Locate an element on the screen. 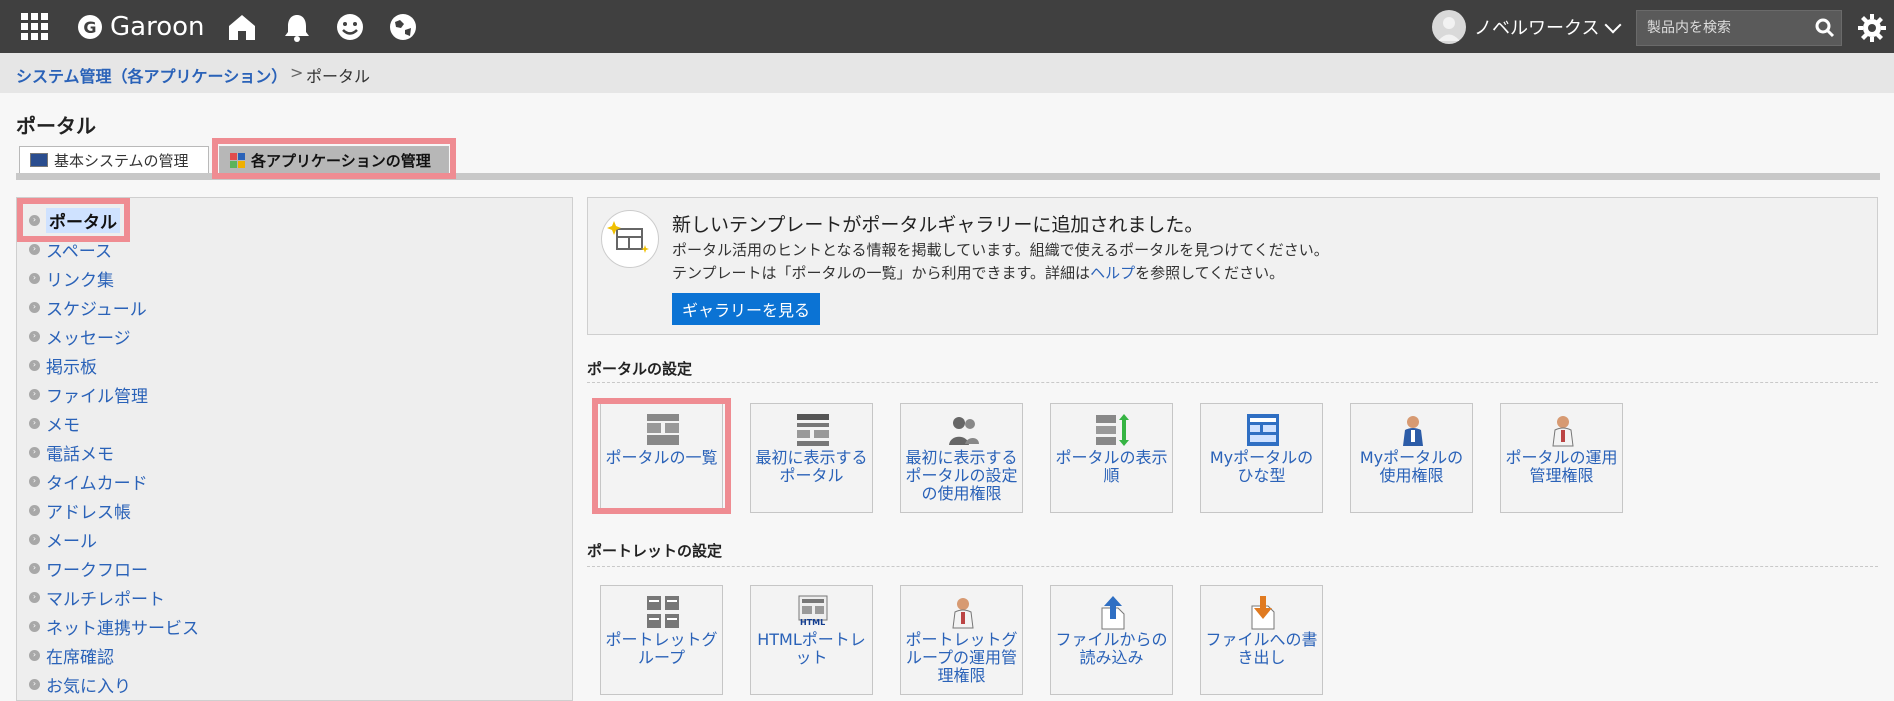  sidebar-item-presence: › 在席確認 is located at coordinates (71, 655).